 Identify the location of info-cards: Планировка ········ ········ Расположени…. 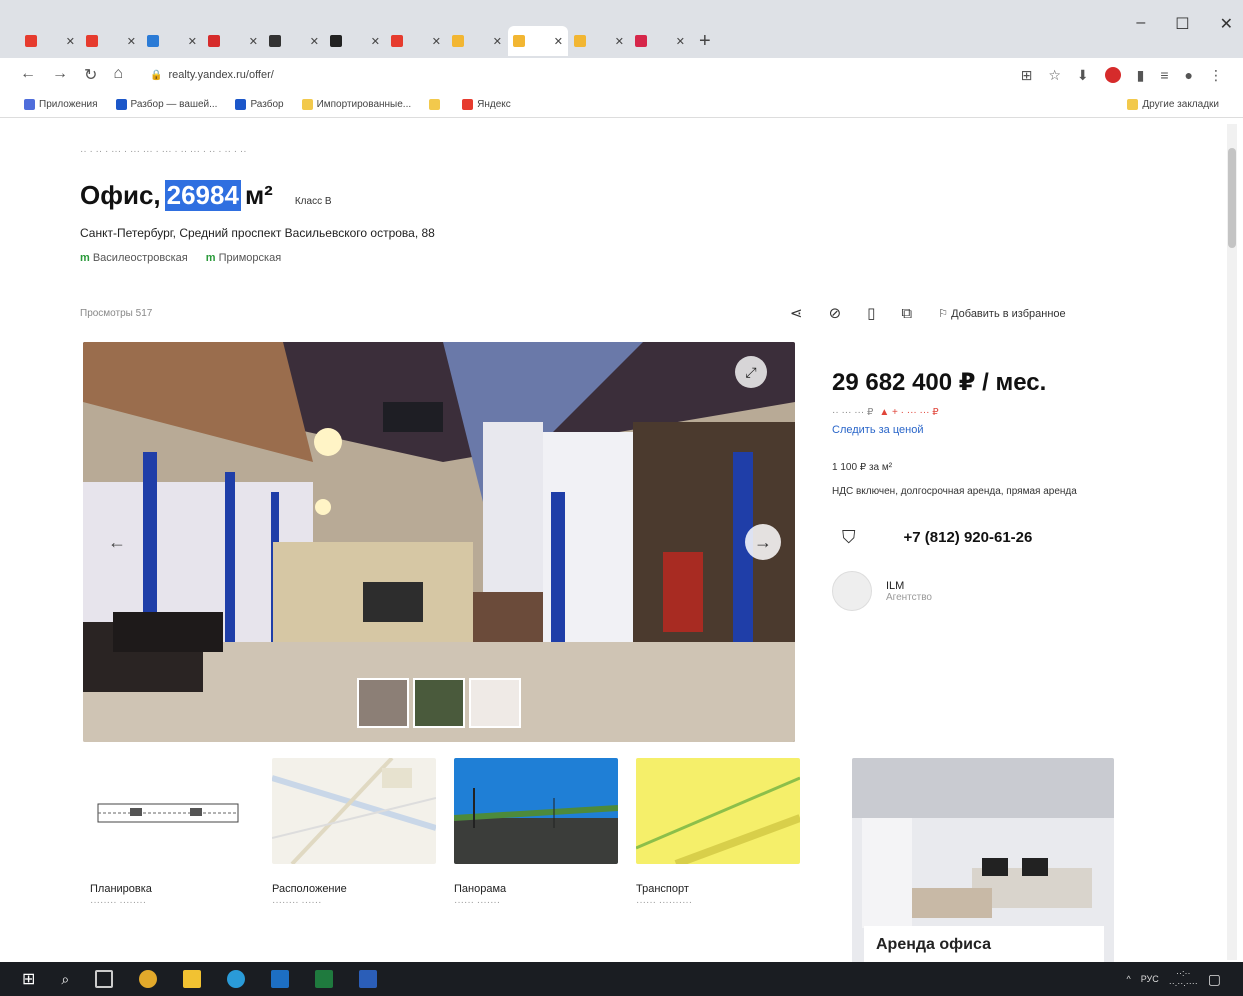
(446, 832).